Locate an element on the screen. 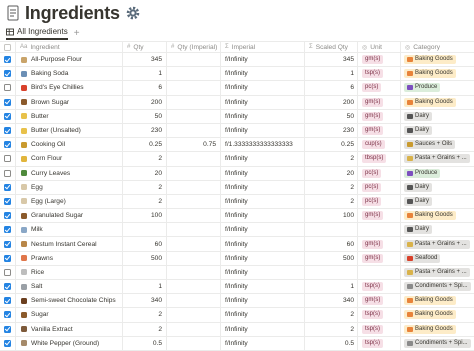  scaled-qty-cell: 100 is located at coordinates (331, 216).